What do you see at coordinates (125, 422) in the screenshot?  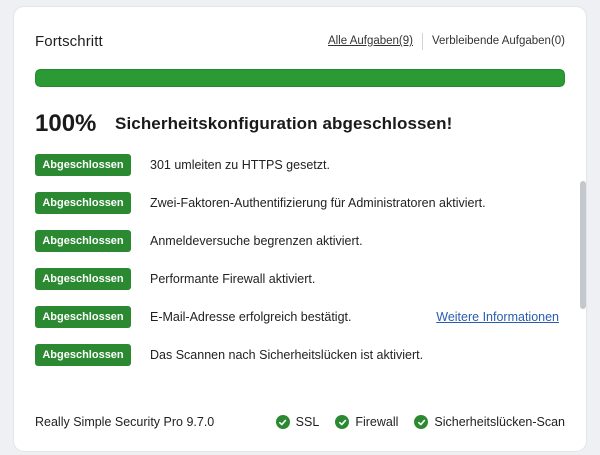 I see `plugin-version: Really Simple Security Pro 9.7.0` at bounding box center [125, 422].